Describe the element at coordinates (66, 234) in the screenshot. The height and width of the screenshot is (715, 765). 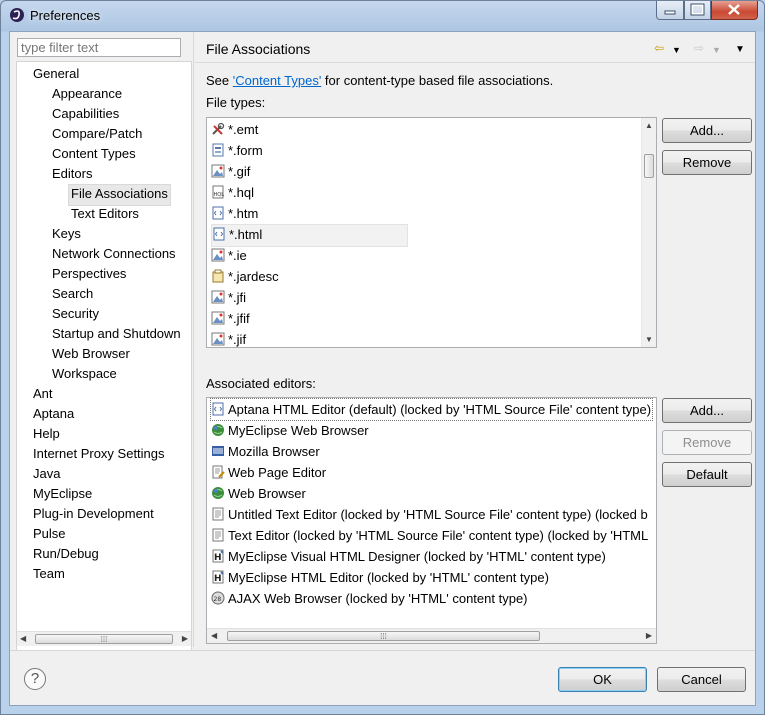
I see `tree-item: Keys` at that location.